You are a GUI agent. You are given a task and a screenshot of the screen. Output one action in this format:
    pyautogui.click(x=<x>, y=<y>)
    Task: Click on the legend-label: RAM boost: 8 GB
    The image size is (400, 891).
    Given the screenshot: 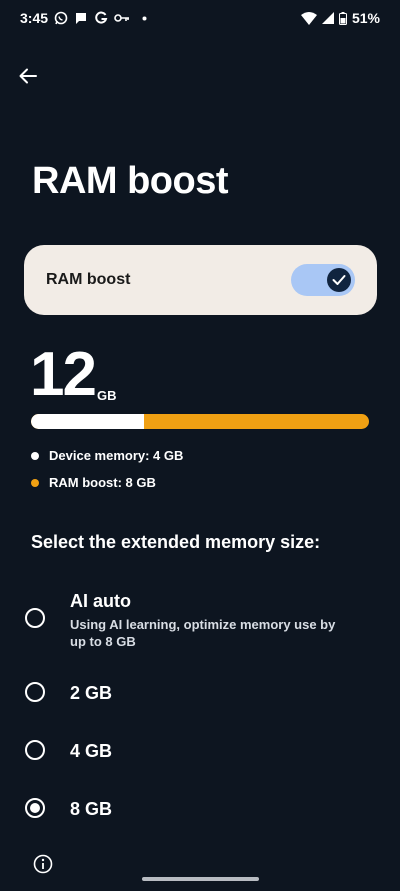 What is the action you would take?
    pyautogui.click(x=102, y=482)
    